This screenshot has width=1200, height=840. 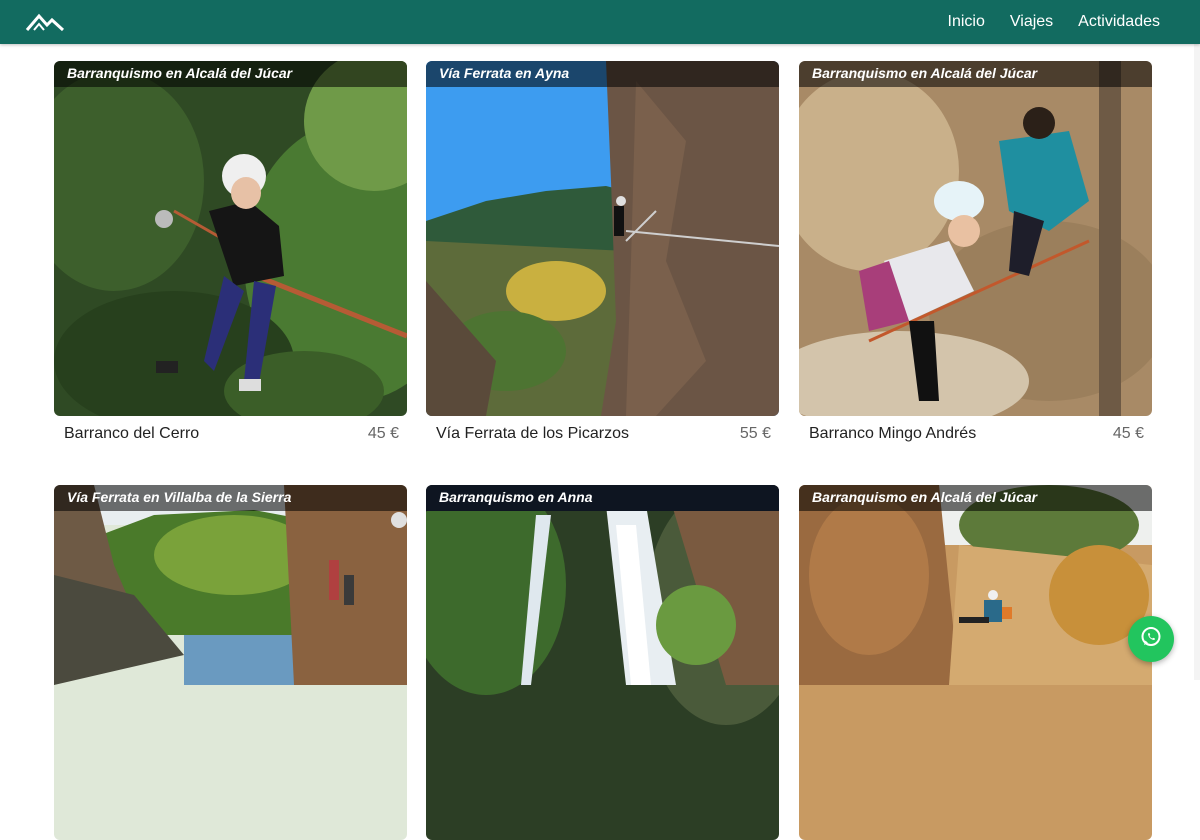 I want to click on top-navbar: Inicio Viajes Actividades, so click(x=600, y=22).